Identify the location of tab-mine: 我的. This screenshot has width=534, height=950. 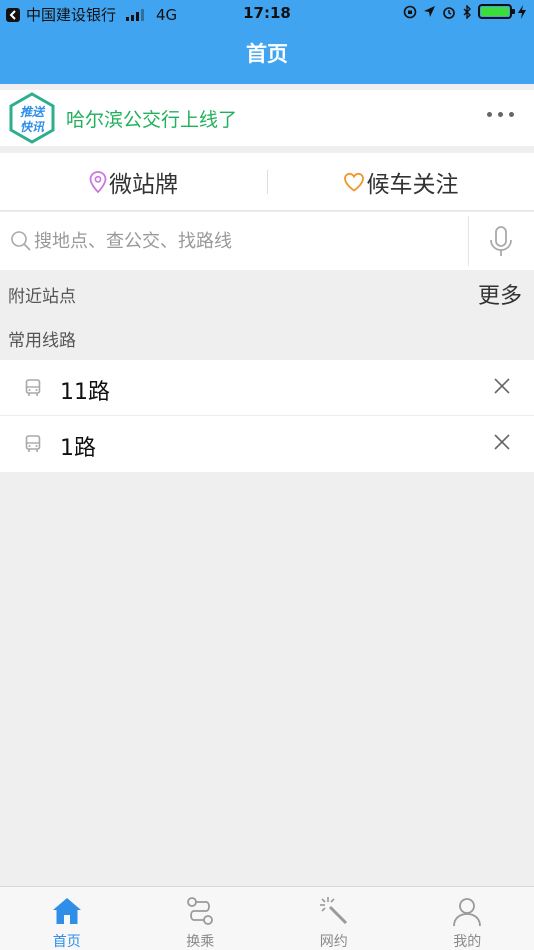
(467, 918).